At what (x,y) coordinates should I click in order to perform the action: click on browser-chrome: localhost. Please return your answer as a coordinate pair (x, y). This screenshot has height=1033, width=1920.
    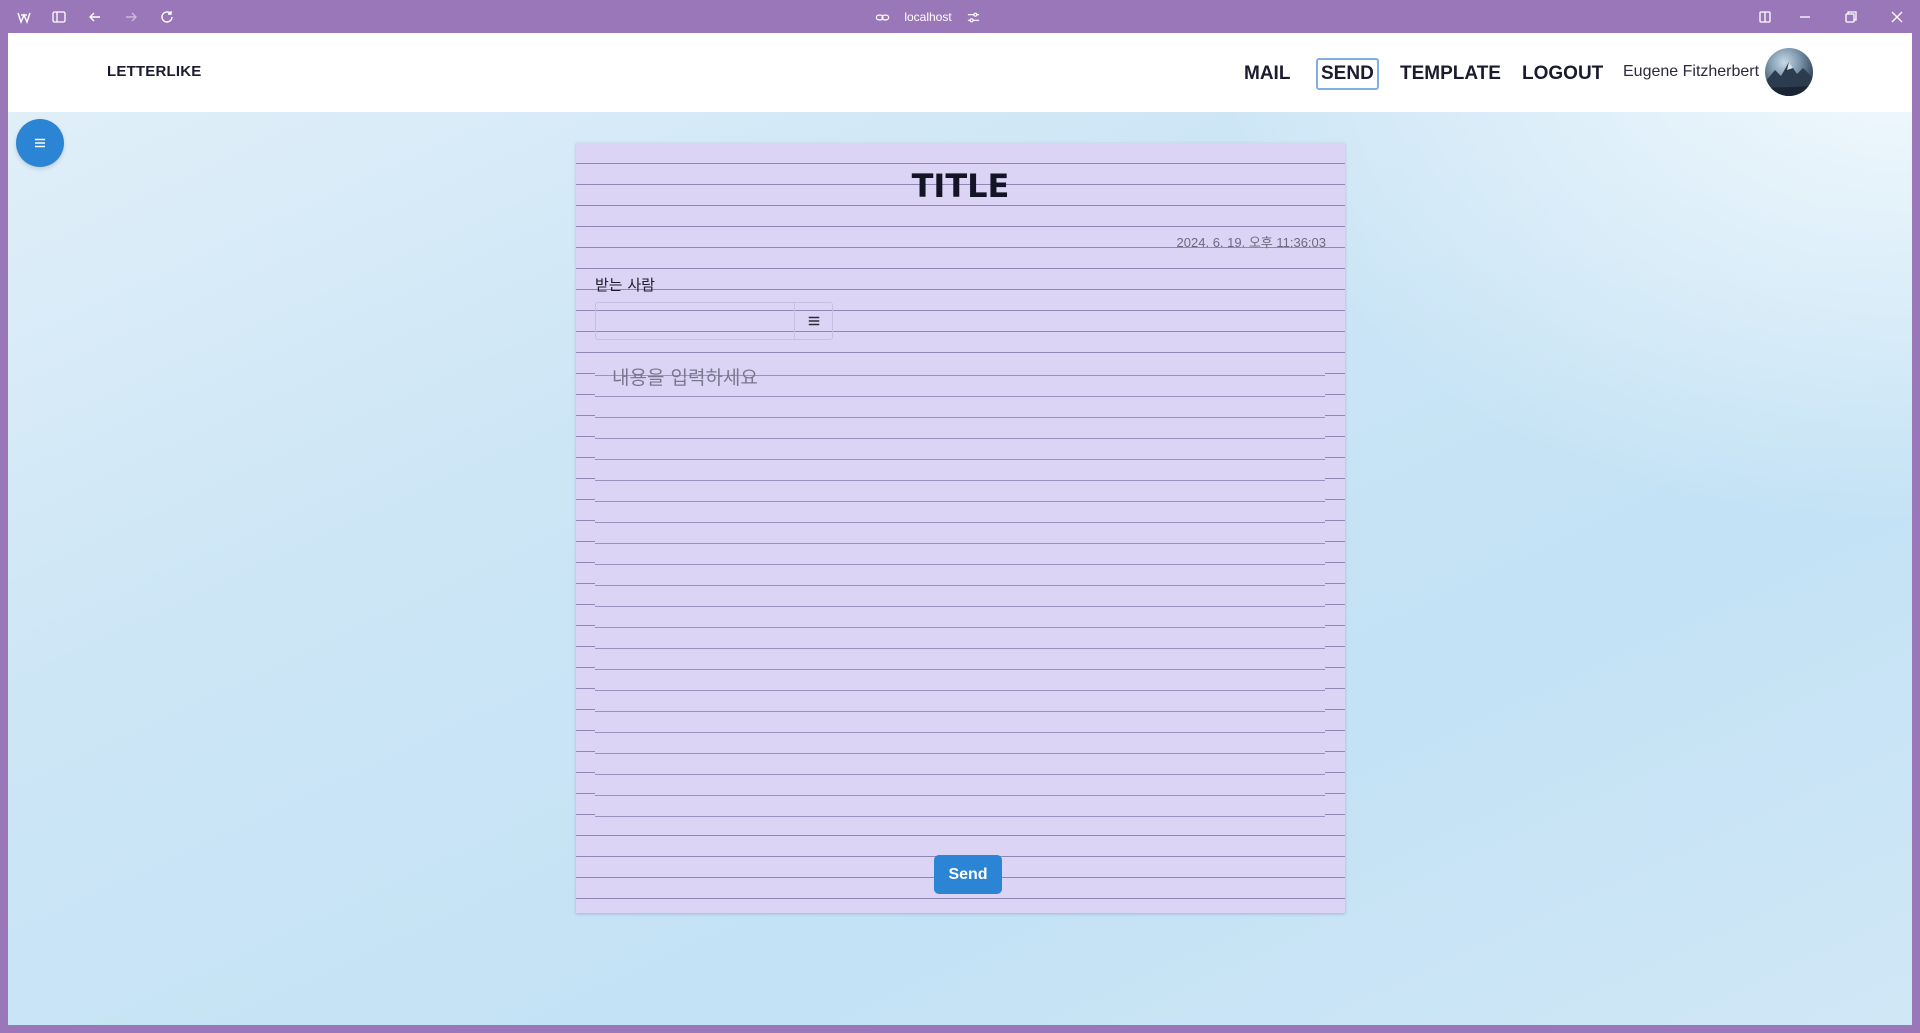
    Looking at the image, I should click on (960, 16).